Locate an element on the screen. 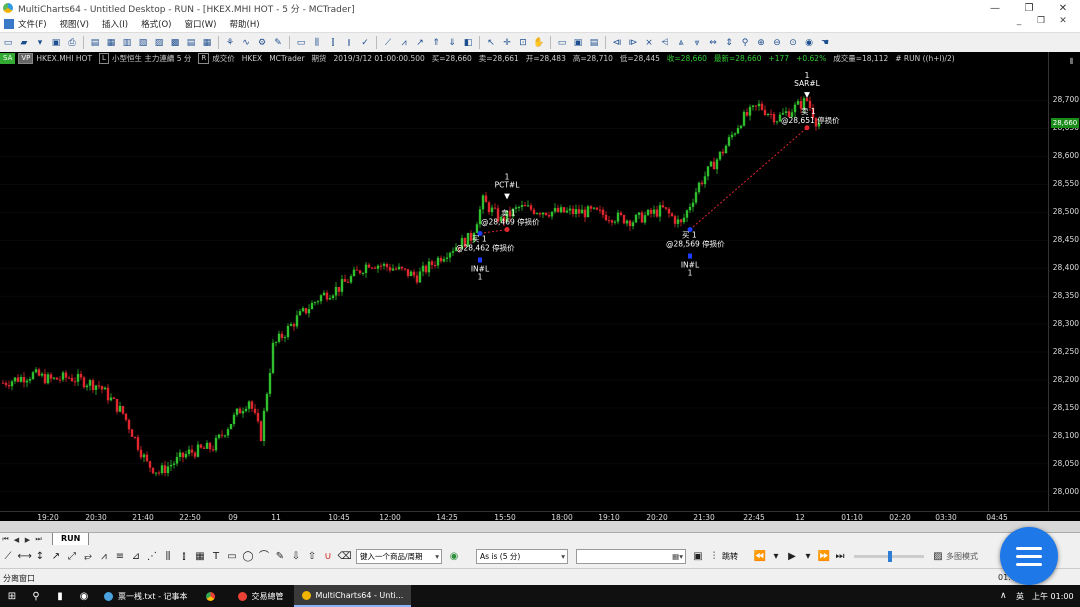 Image resolution: width=1080 pixels, height=607 pixels. taskbar-item is located at coordinates (213, 596).